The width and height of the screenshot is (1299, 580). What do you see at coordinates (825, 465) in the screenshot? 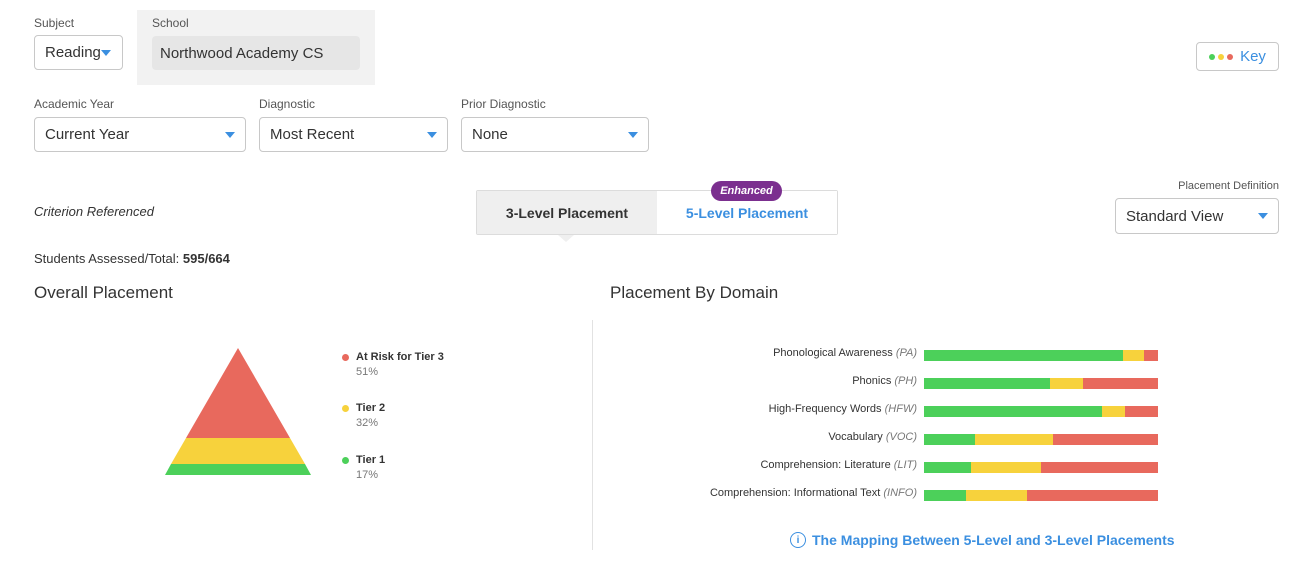
I see `domain-name: Comprehension: Literature` at bounding box center [825, 465].